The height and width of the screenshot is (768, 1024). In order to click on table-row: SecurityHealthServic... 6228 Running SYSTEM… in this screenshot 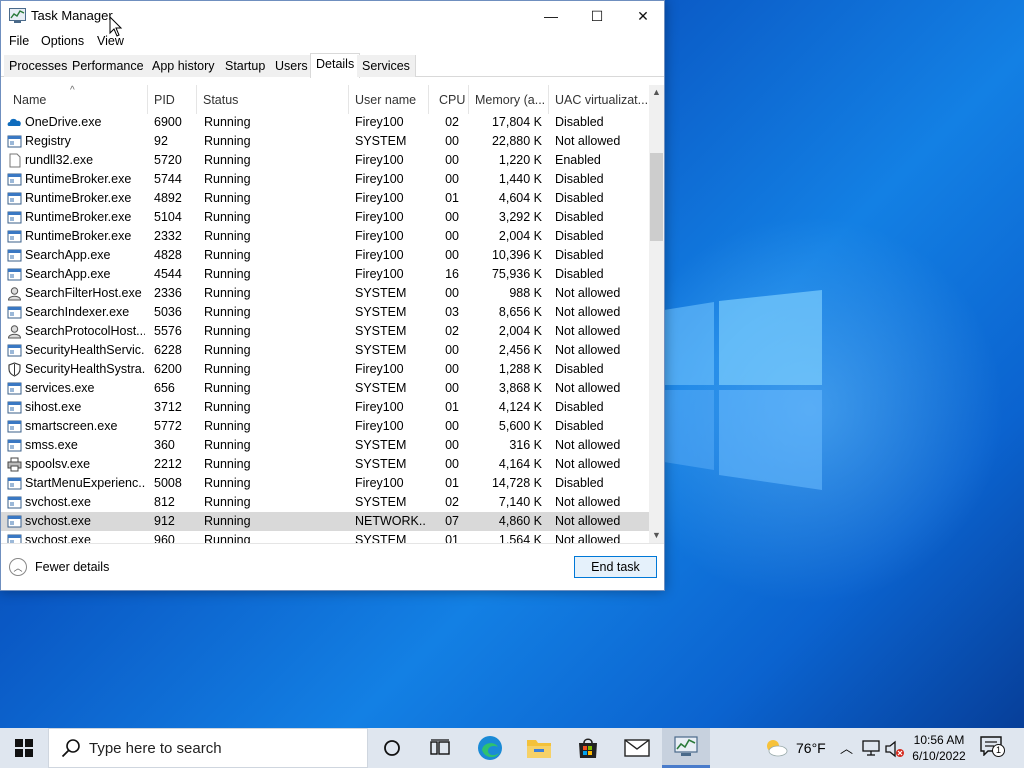, I will do `click(325, 350)`.